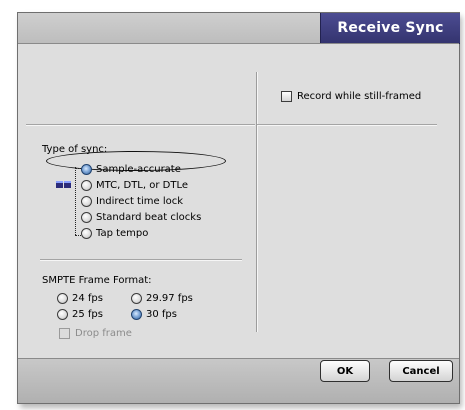 This screenshot has height=410, width=465. I want to click on sync-option-label: Sample-accurate, so click(138, 169).